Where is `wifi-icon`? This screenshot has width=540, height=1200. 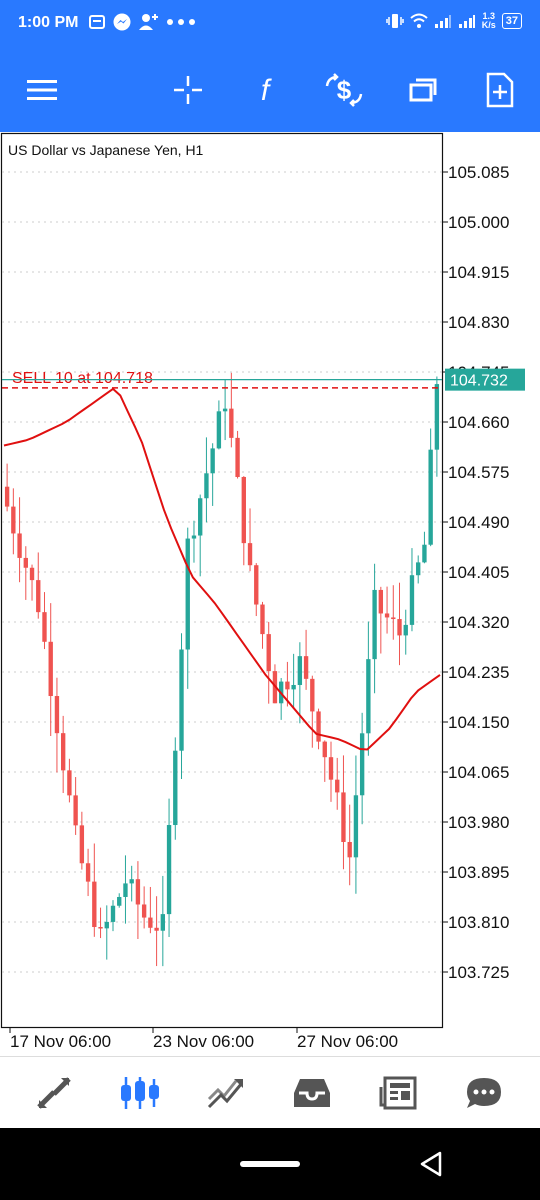 wifi-icon is located at coordinates (419, 20).